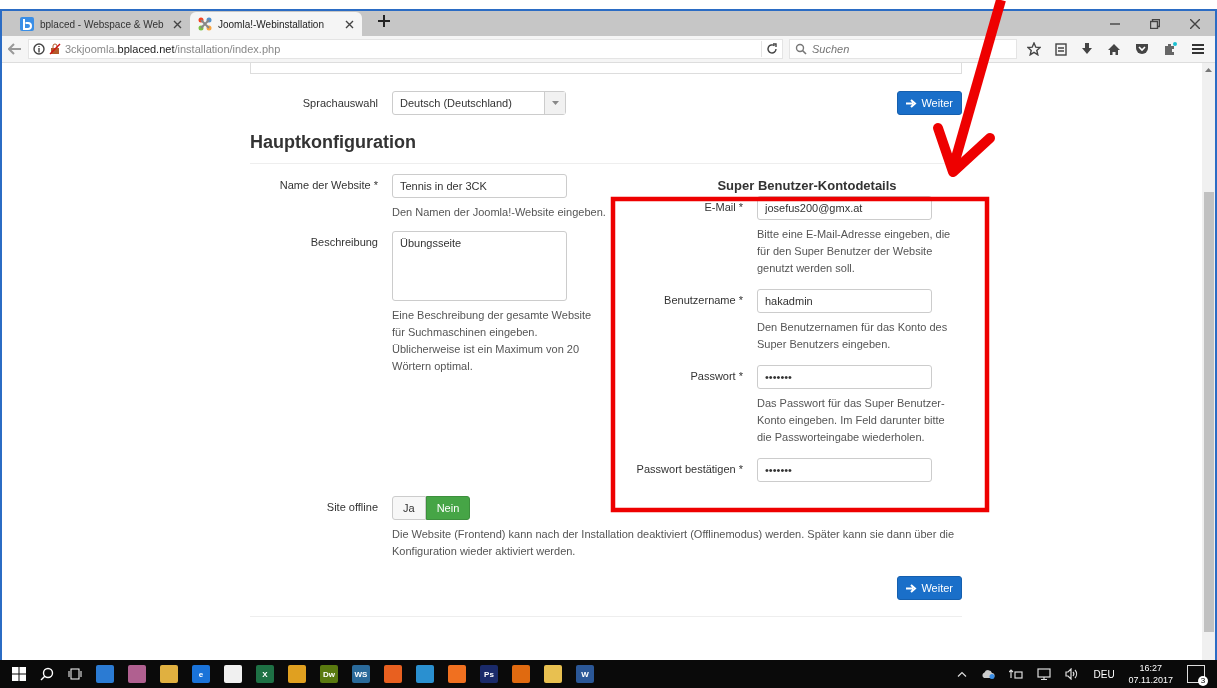  I want to click on section-heading: Hauptkonfiguration, so click(606, 148).